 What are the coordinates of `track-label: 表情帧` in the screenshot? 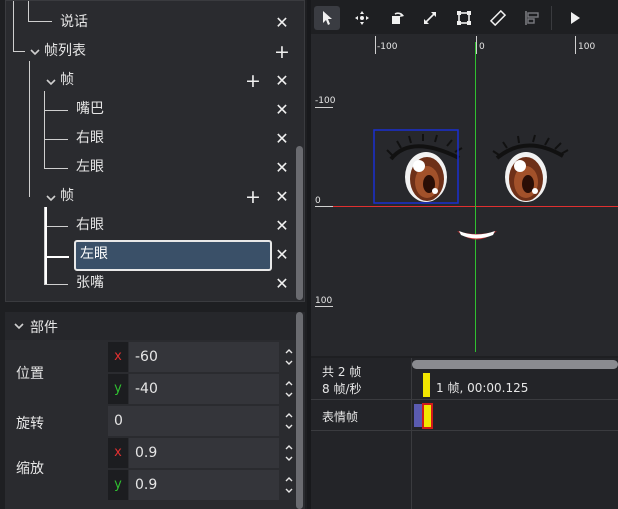 It's located at (340, 417).